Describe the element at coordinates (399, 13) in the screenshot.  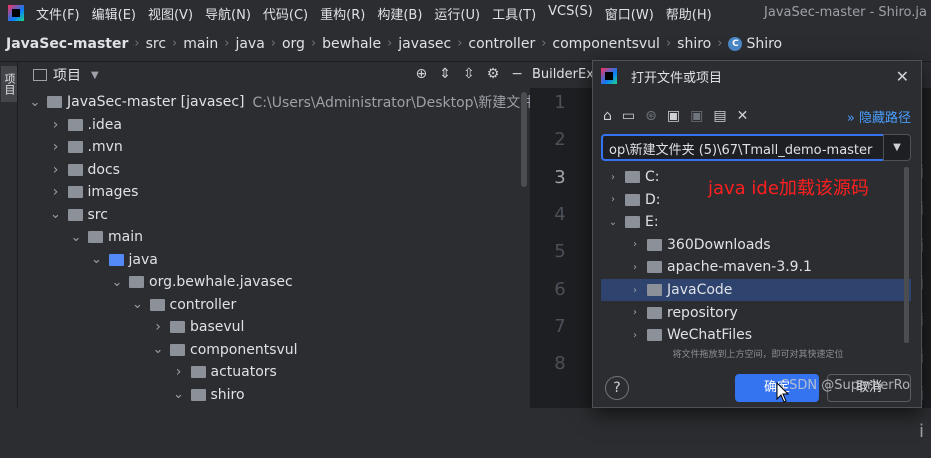
I see `menu-item: 构建(B)` at that location.